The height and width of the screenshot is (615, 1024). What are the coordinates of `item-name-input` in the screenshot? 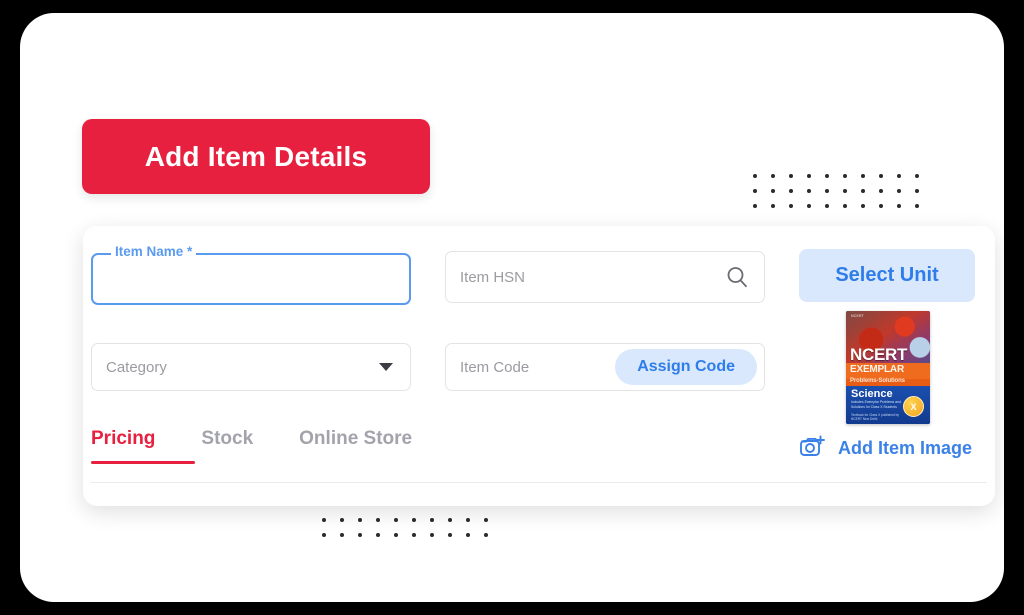 It's located at (251, 279).